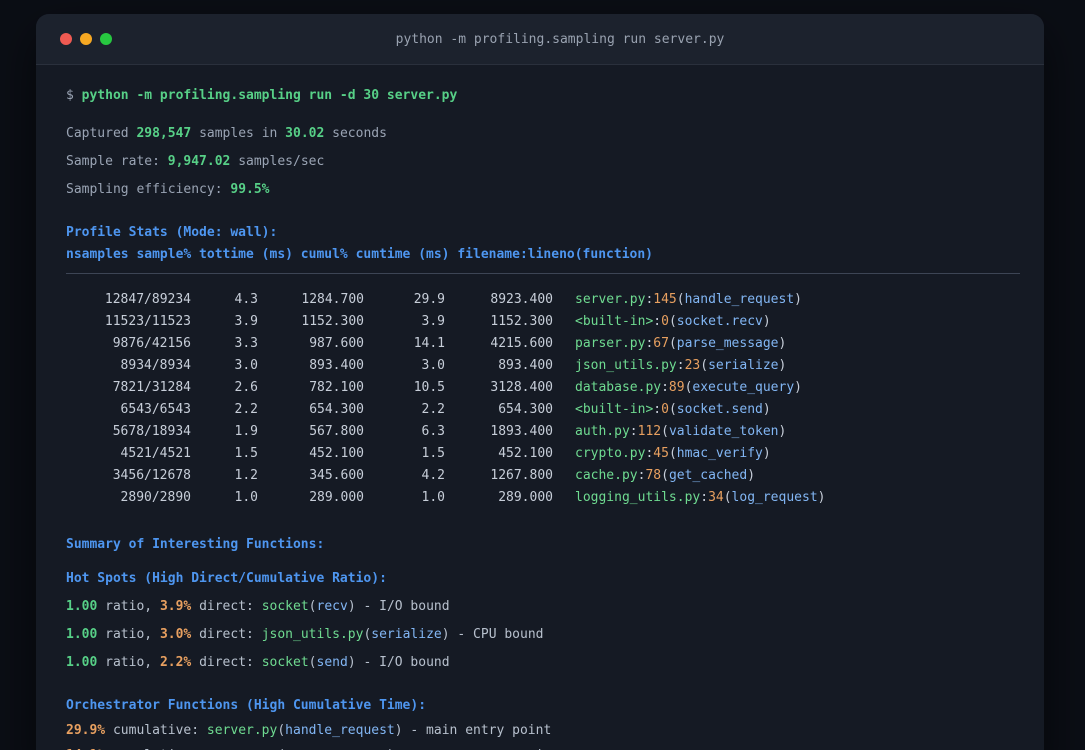 This screenshot has height=750, width=1085. What do you see at coordinates (692, 365) in the screenshot?
I see `line-number: 23` at bounding box center [692, 365].